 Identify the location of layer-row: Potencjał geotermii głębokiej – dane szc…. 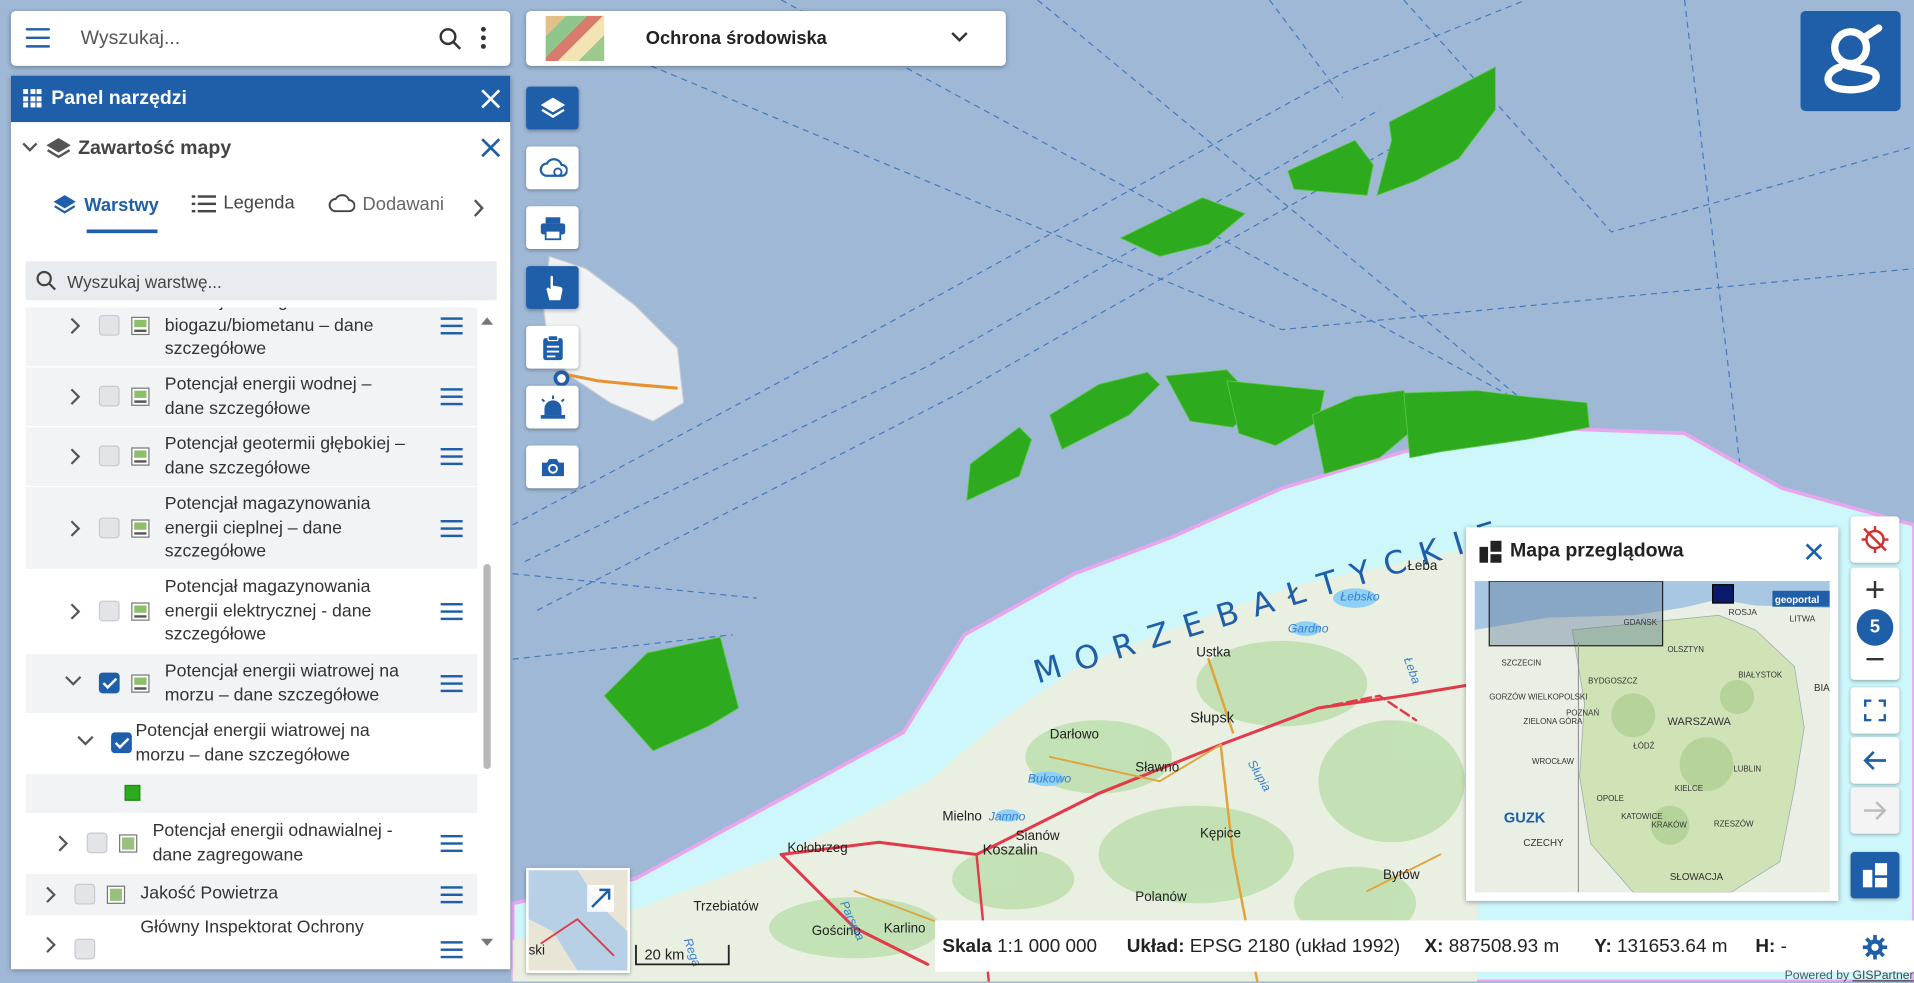
(251, 457).